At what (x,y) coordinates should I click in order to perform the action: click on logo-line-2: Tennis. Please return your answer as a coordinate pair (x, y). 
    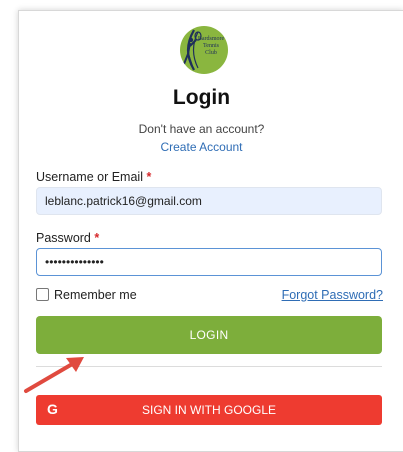
    Looking at the image, I should click on (211, 46).